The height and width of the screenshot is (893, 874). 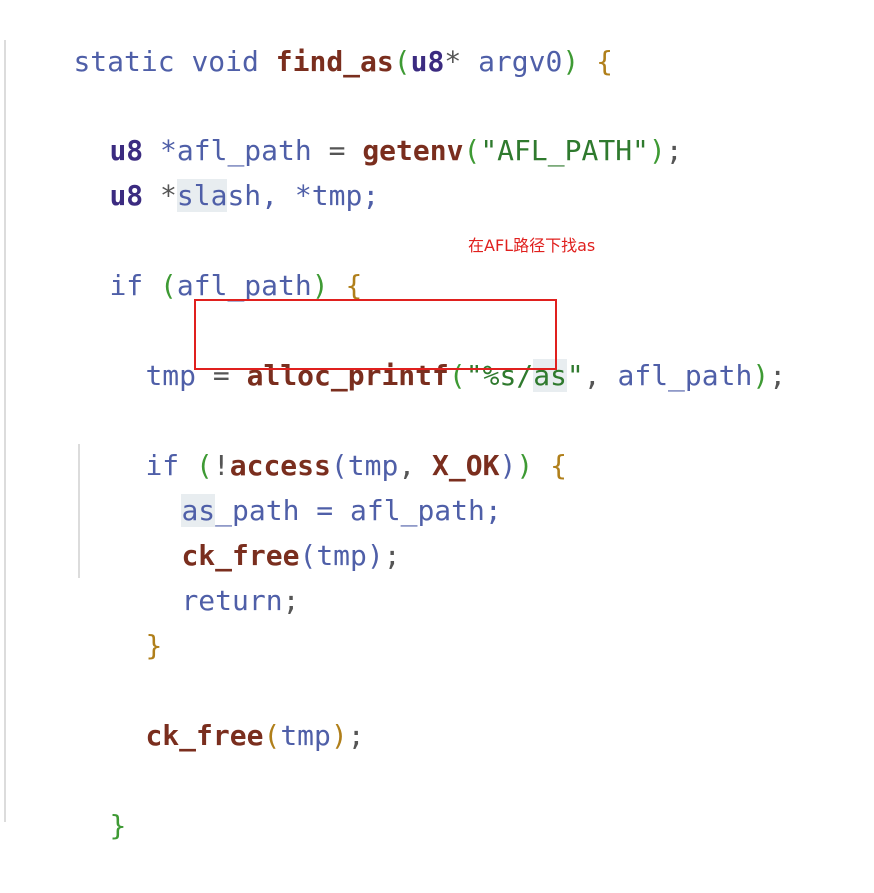 What do you see at coordinates (685, 375) in the screenshot?
I see `argument: afl_path` at bounding box center [685, 375].